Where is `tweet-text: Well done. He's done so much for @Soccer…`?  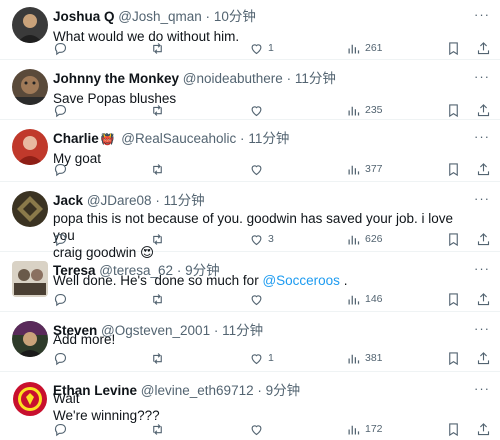
tweet-text: Well done. He's done so much for @Soccer… is located at coordinates (261, 280).